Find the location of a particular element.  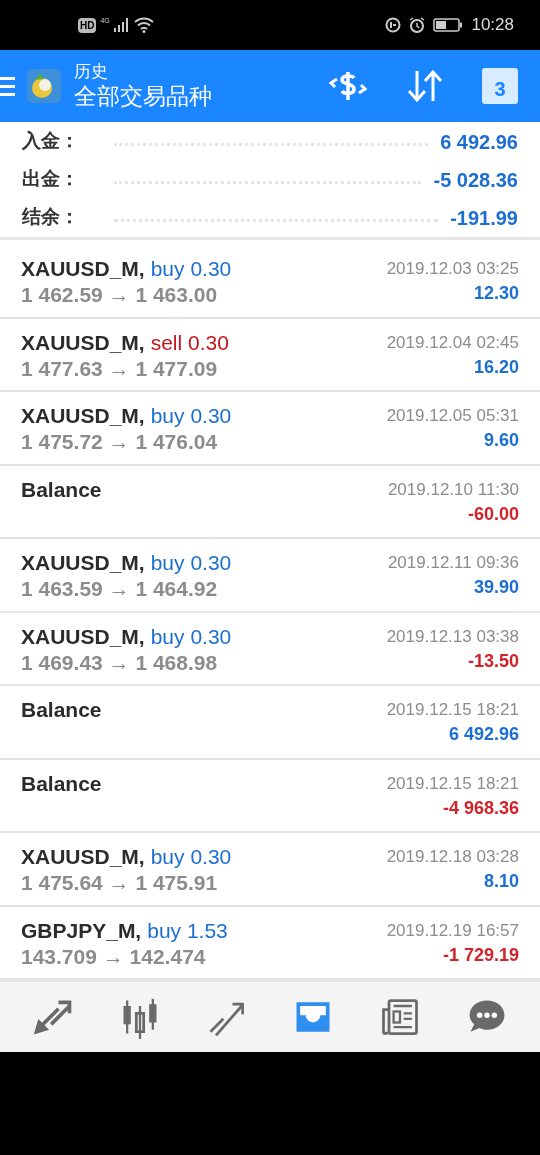

symbol-filter-label: 全部交易品种 is located at coordinates (143, 96).